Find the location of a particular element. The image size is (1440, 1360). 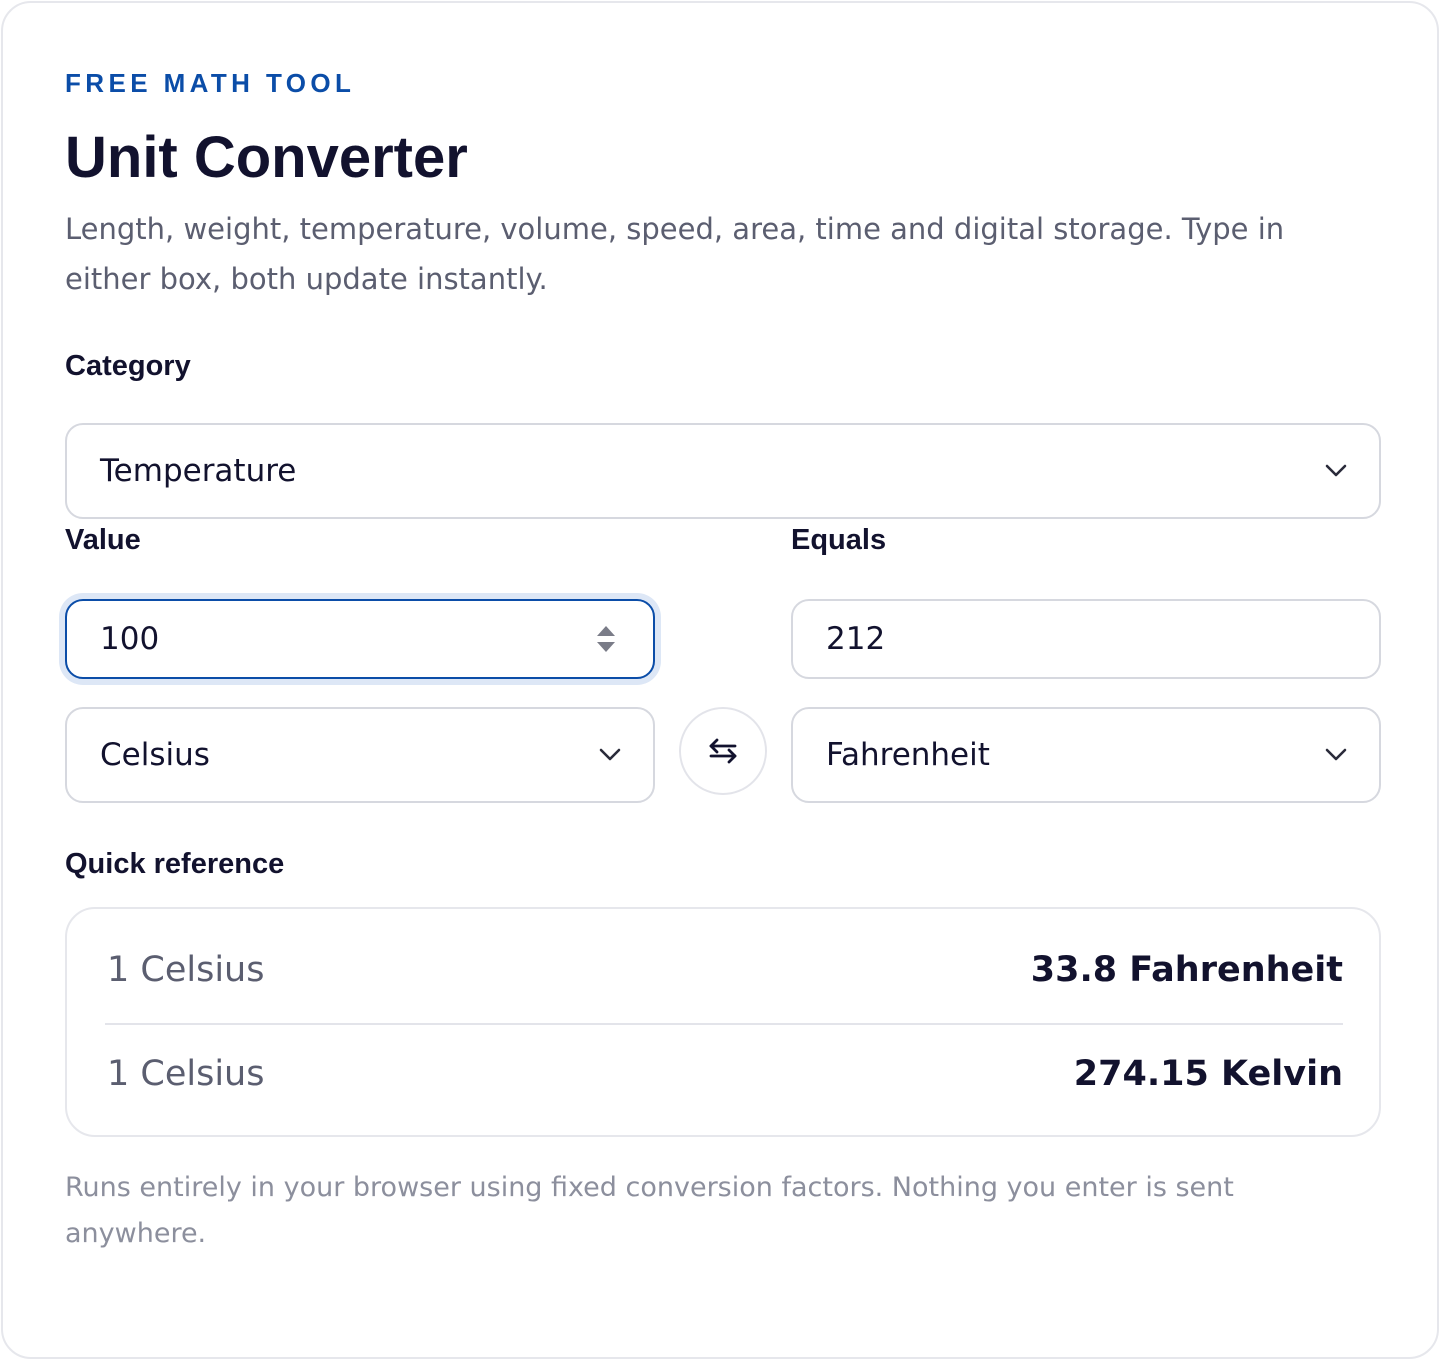

to-unit-select: Fahrenheit is located at coordinates (1086, 755).